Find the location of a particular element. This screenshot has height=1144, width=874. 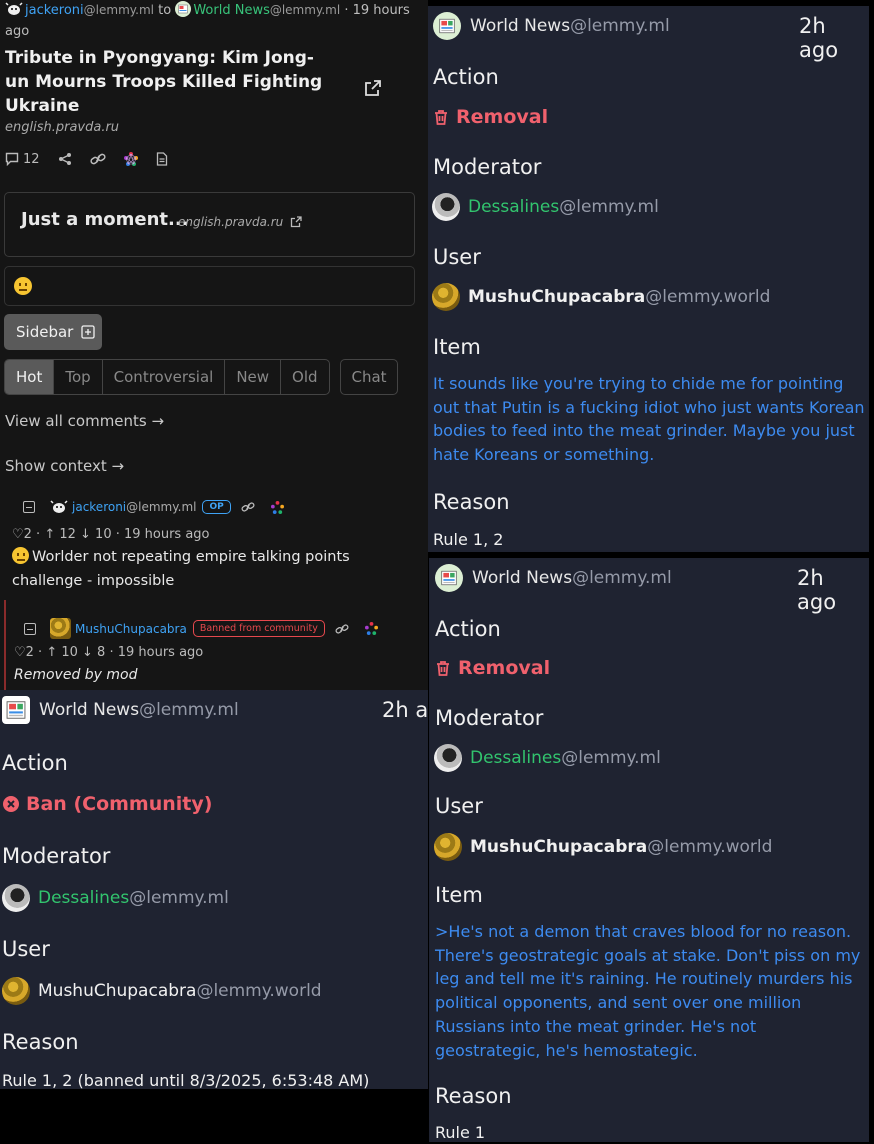

rolling-eyes-face-icon is located at coordinates (20, 555).